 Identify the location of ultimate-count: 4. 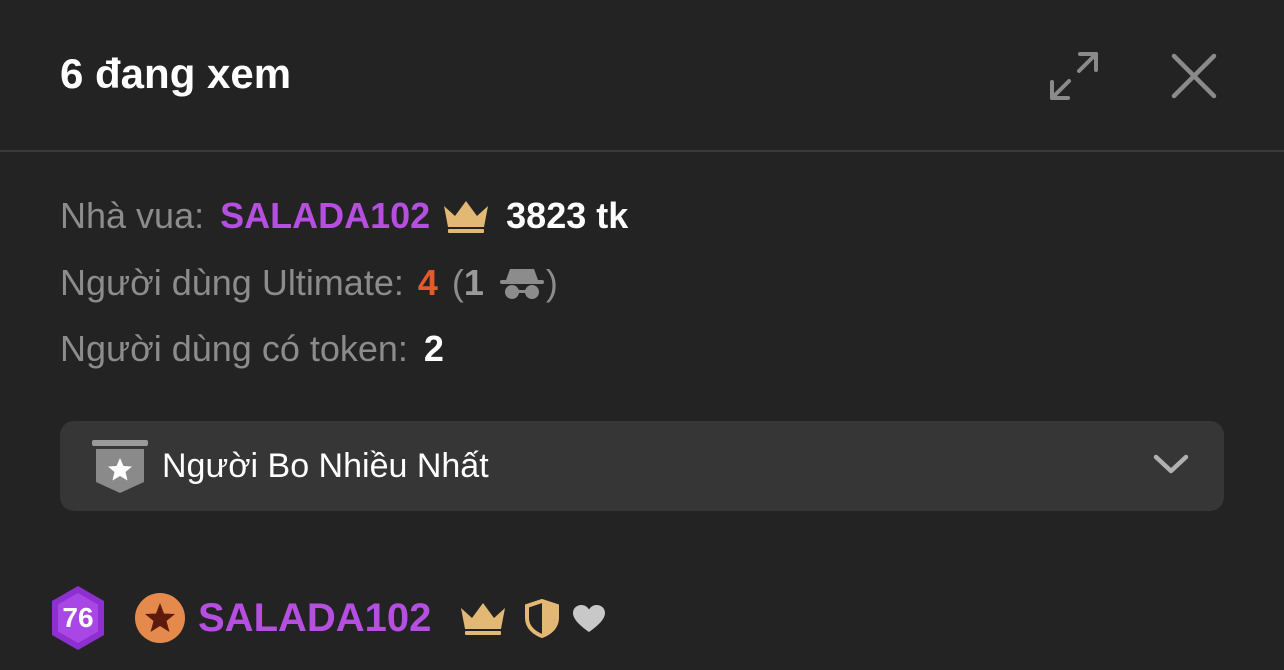
(427, 282).